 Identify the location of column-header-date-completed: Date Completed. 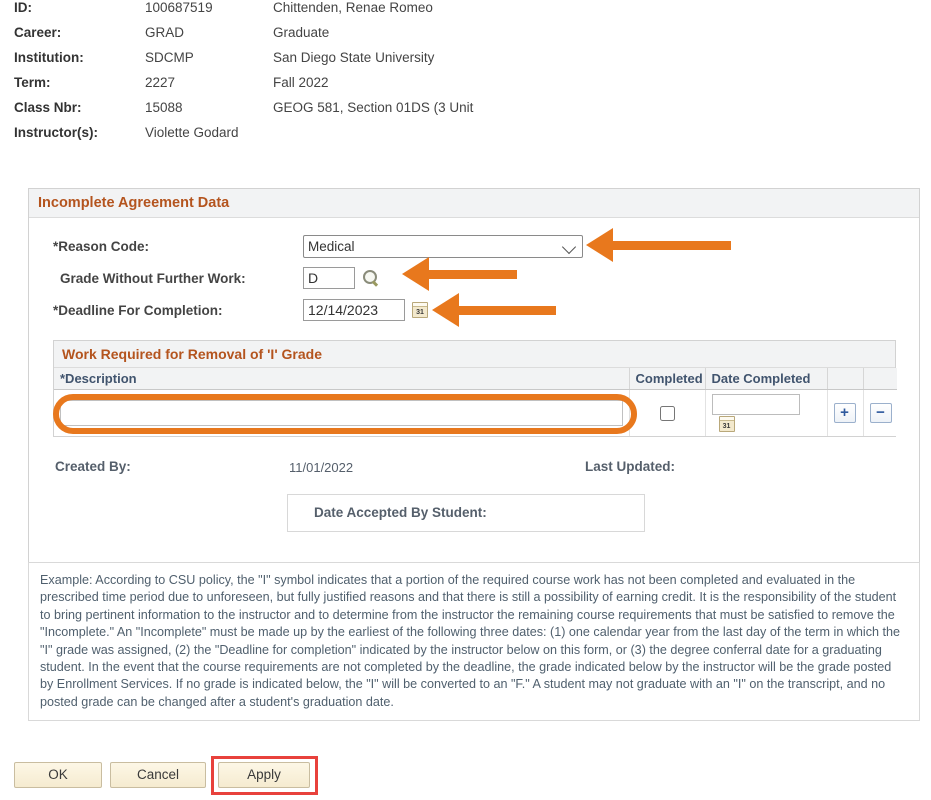
(766, 379).